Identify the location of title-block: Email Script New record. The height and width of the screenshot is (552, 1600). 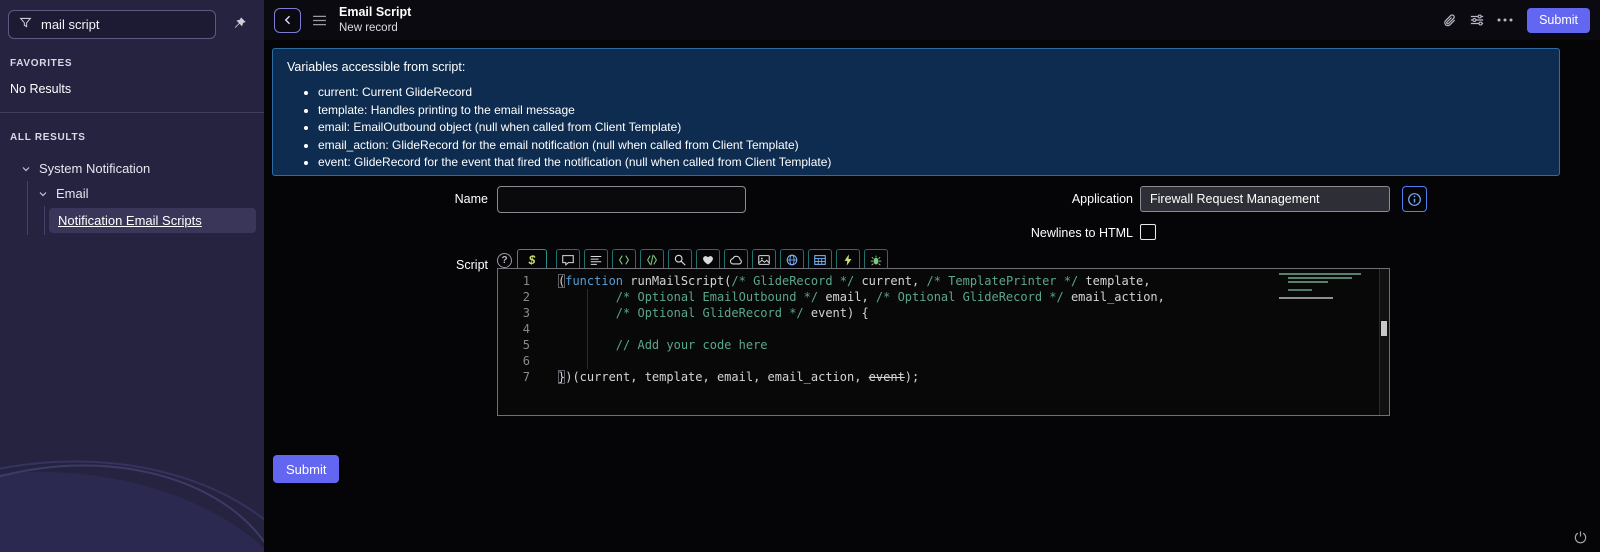
(375, 19).